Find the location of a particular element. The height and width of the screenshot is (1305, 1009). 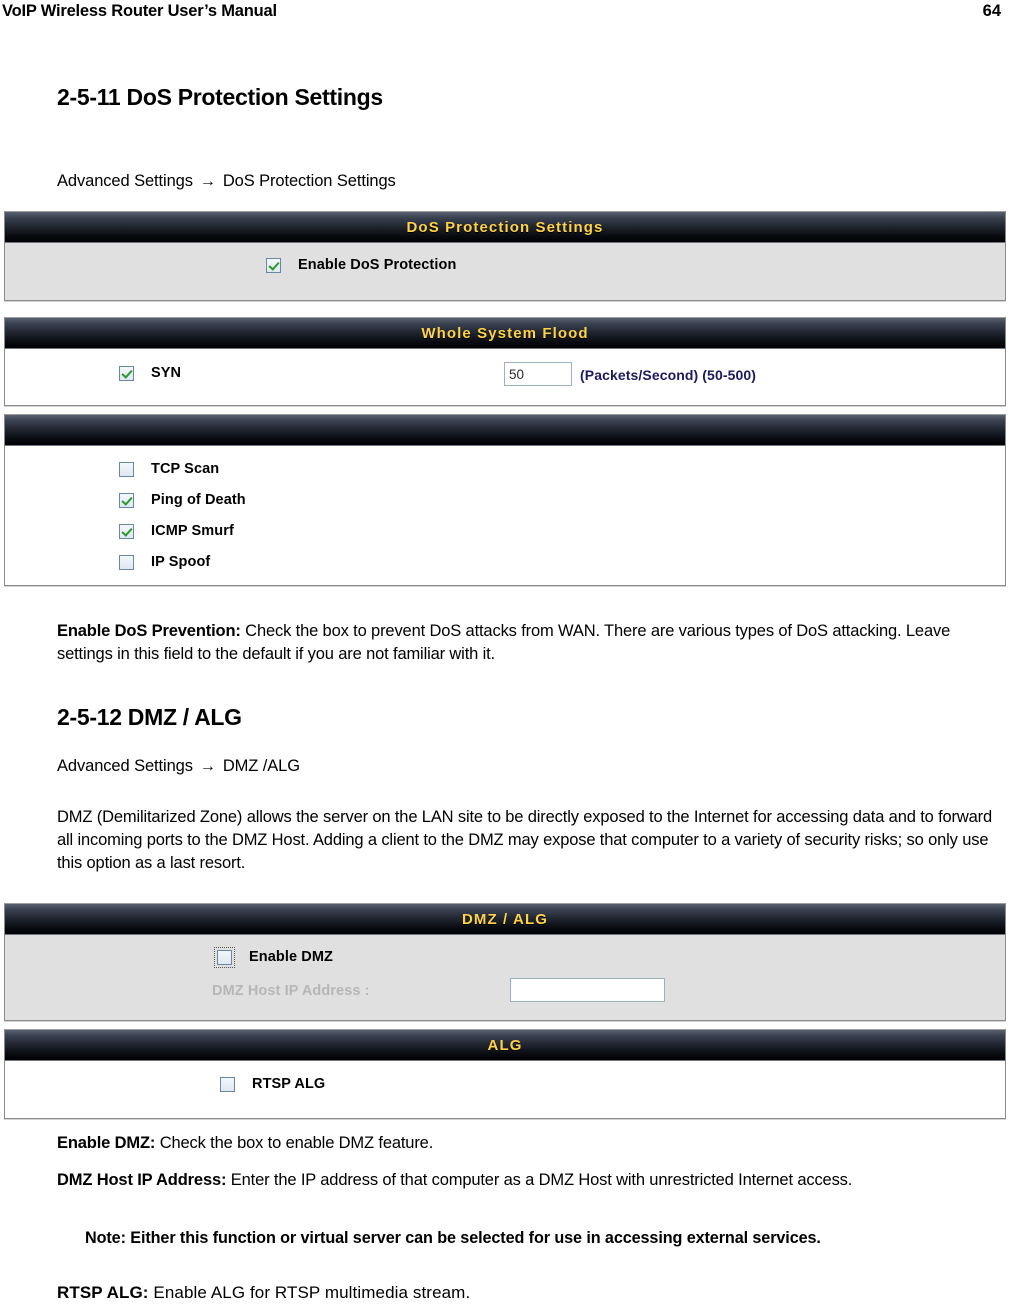

breadcrumb-root: Advanced Settings is located at coordinates (125, 181).